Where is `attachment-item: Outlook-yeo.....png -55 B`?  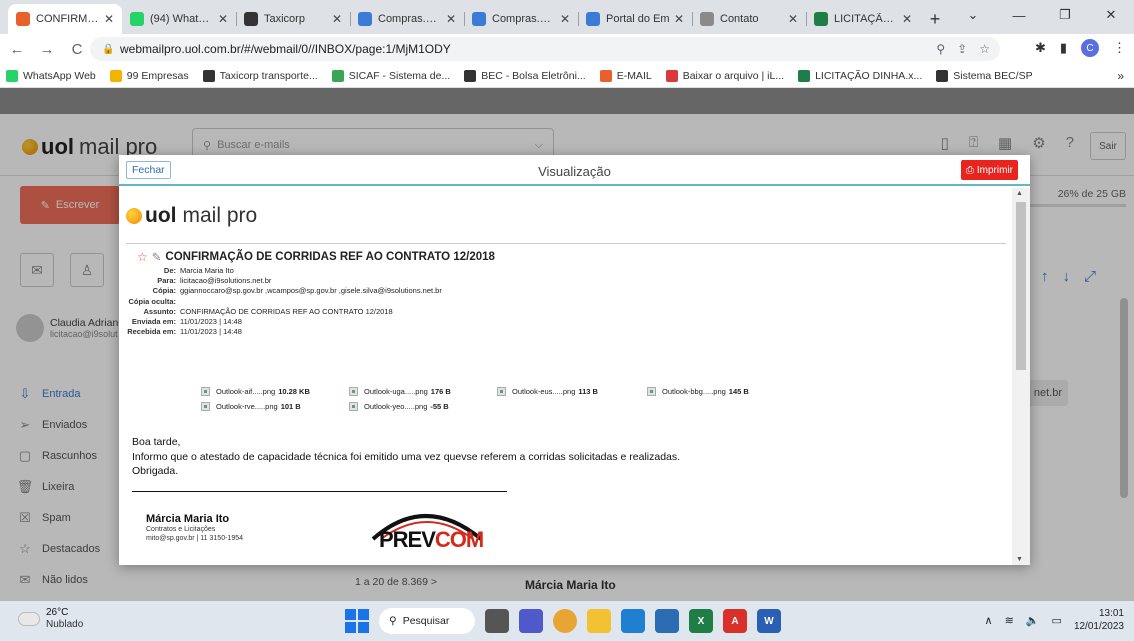
attachment-item: Outlook-yeo.....png -55 B is located at coordinates (399, 406).